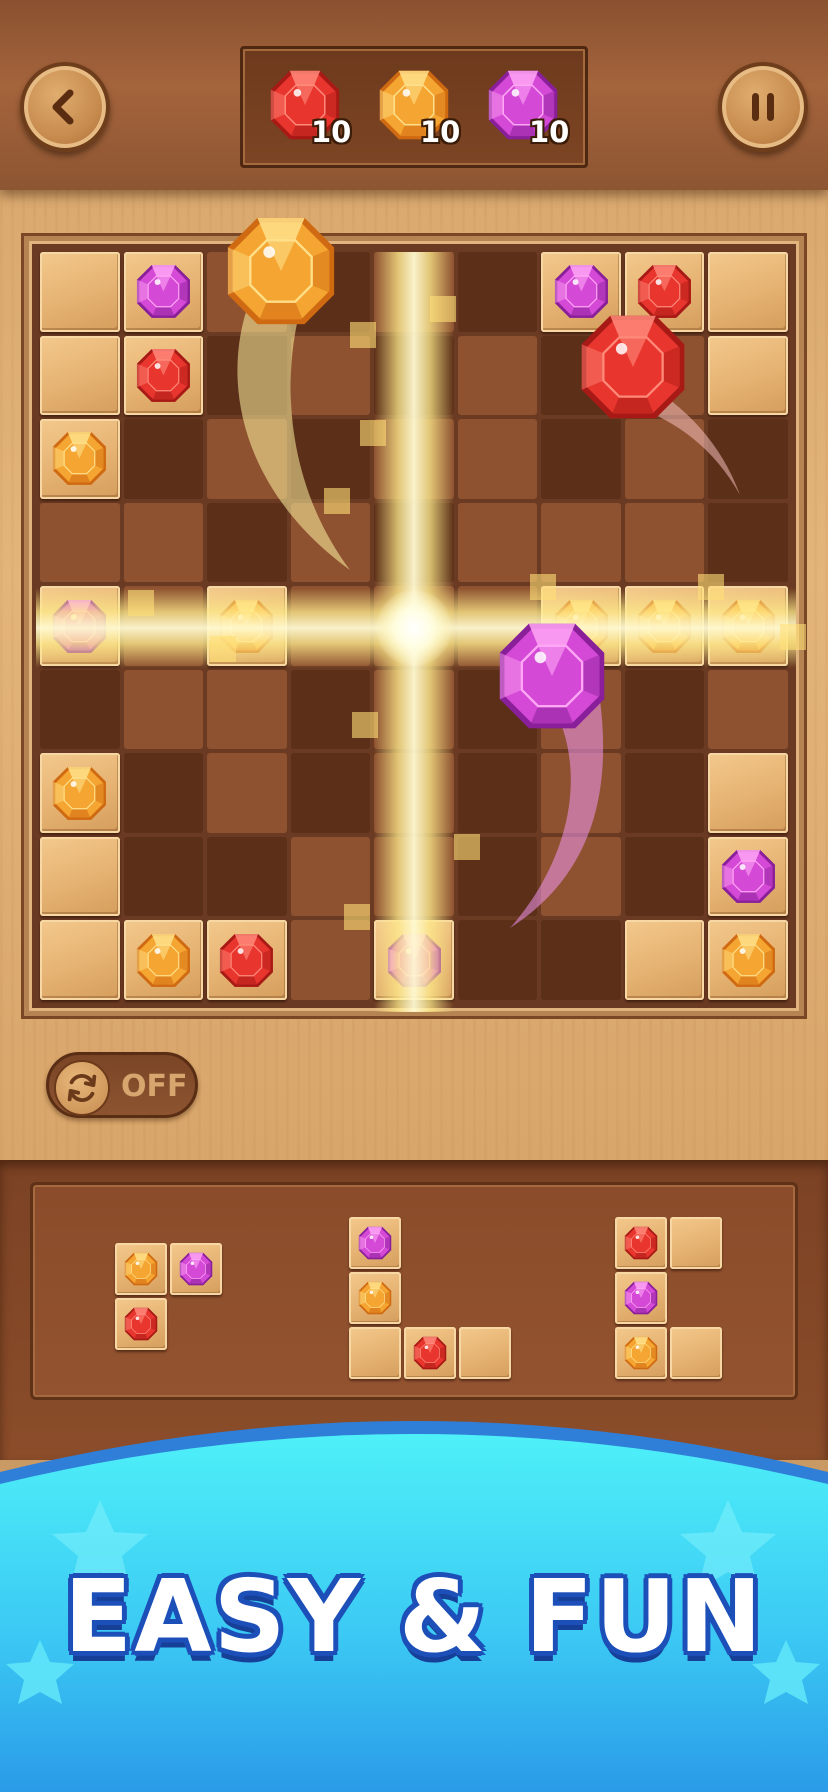 The height and width of the screenshot is (1792, 828). I want to click on goal-red-gem: 10, so click(315, 112).